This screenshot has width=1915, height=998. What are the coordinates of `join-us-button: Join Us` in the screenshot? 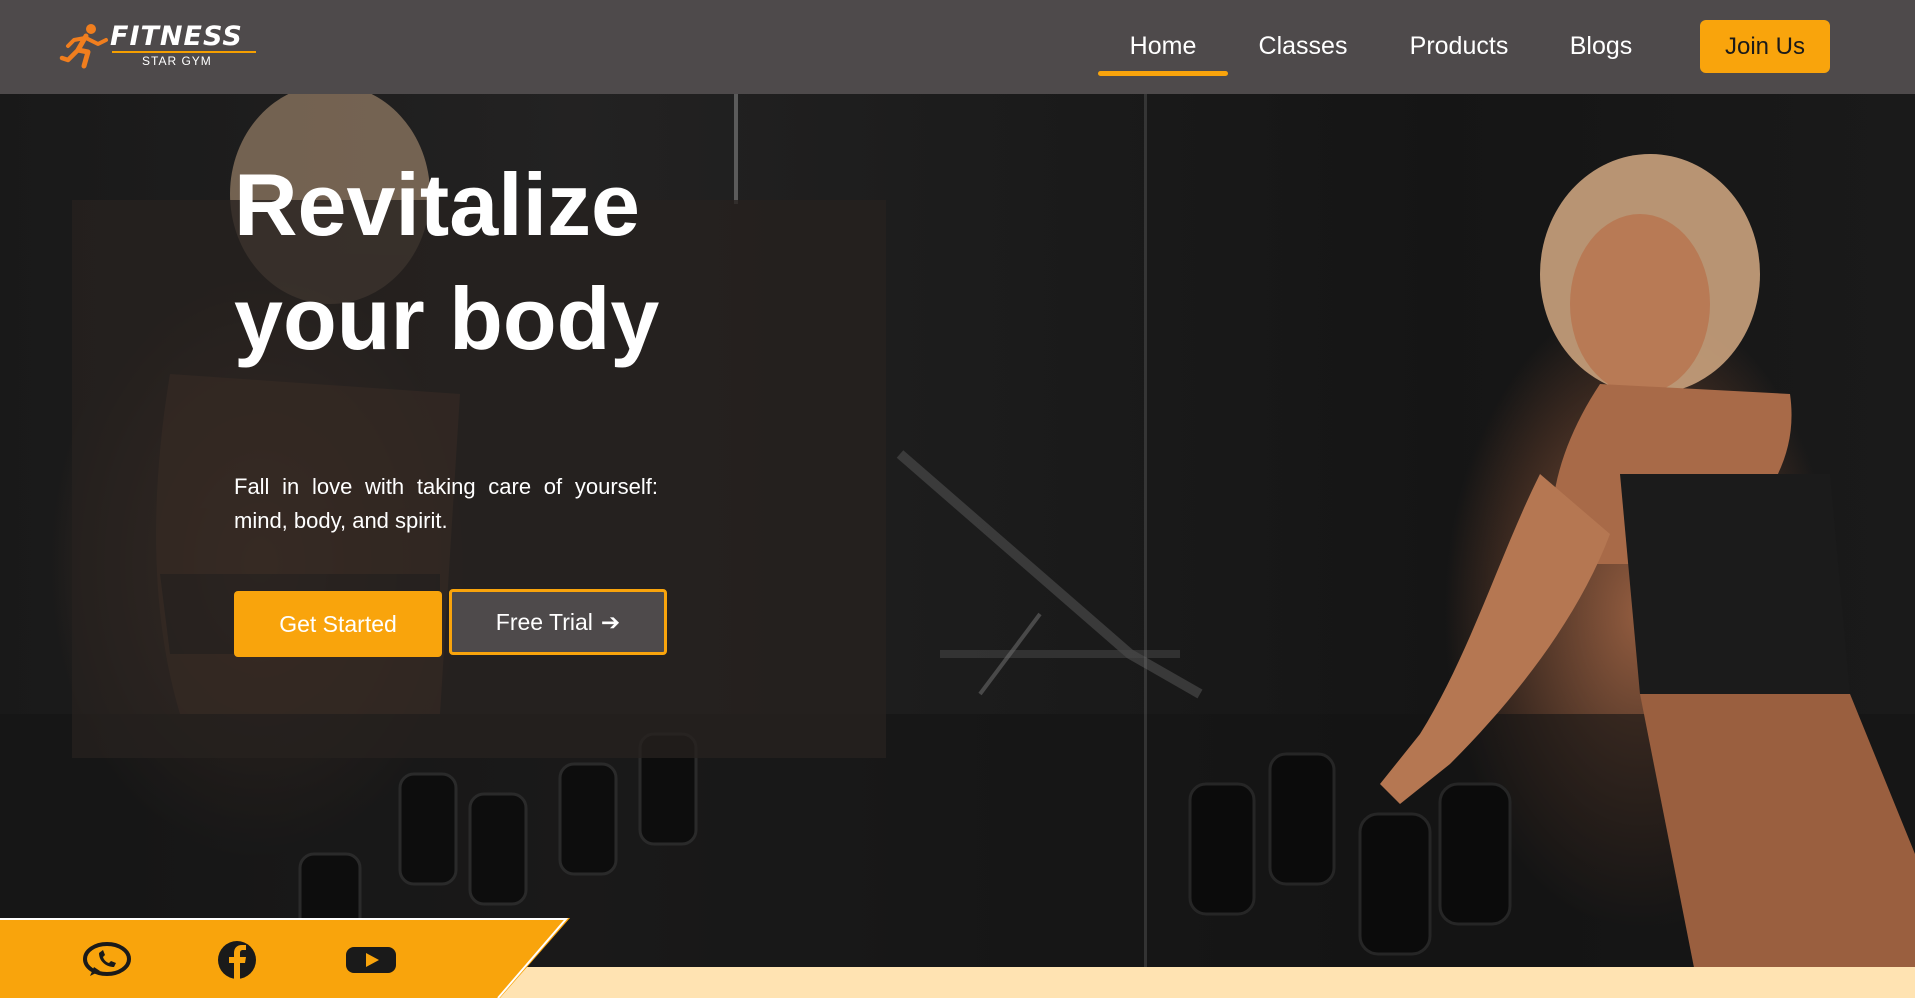 It's located at (1765, 46).